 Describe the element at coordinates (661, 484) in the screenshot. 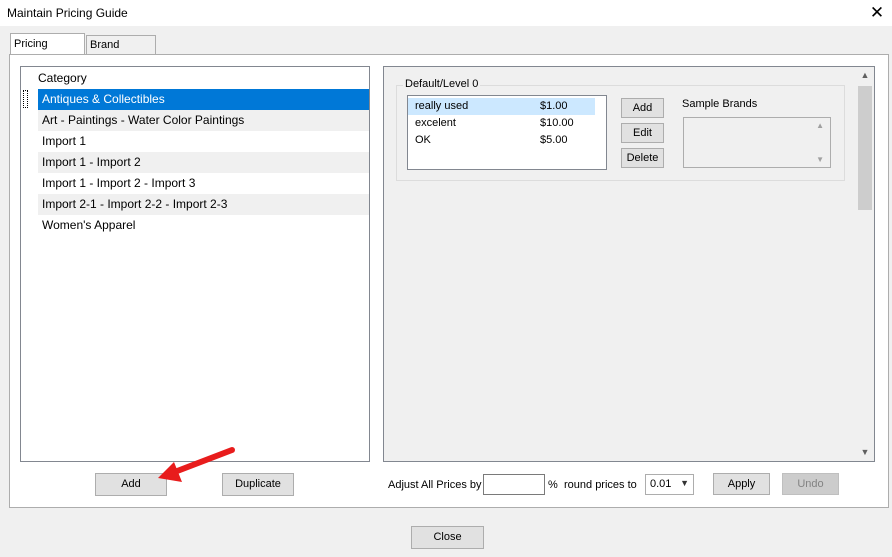

I see `round-prices-value: 0.01` at that location.